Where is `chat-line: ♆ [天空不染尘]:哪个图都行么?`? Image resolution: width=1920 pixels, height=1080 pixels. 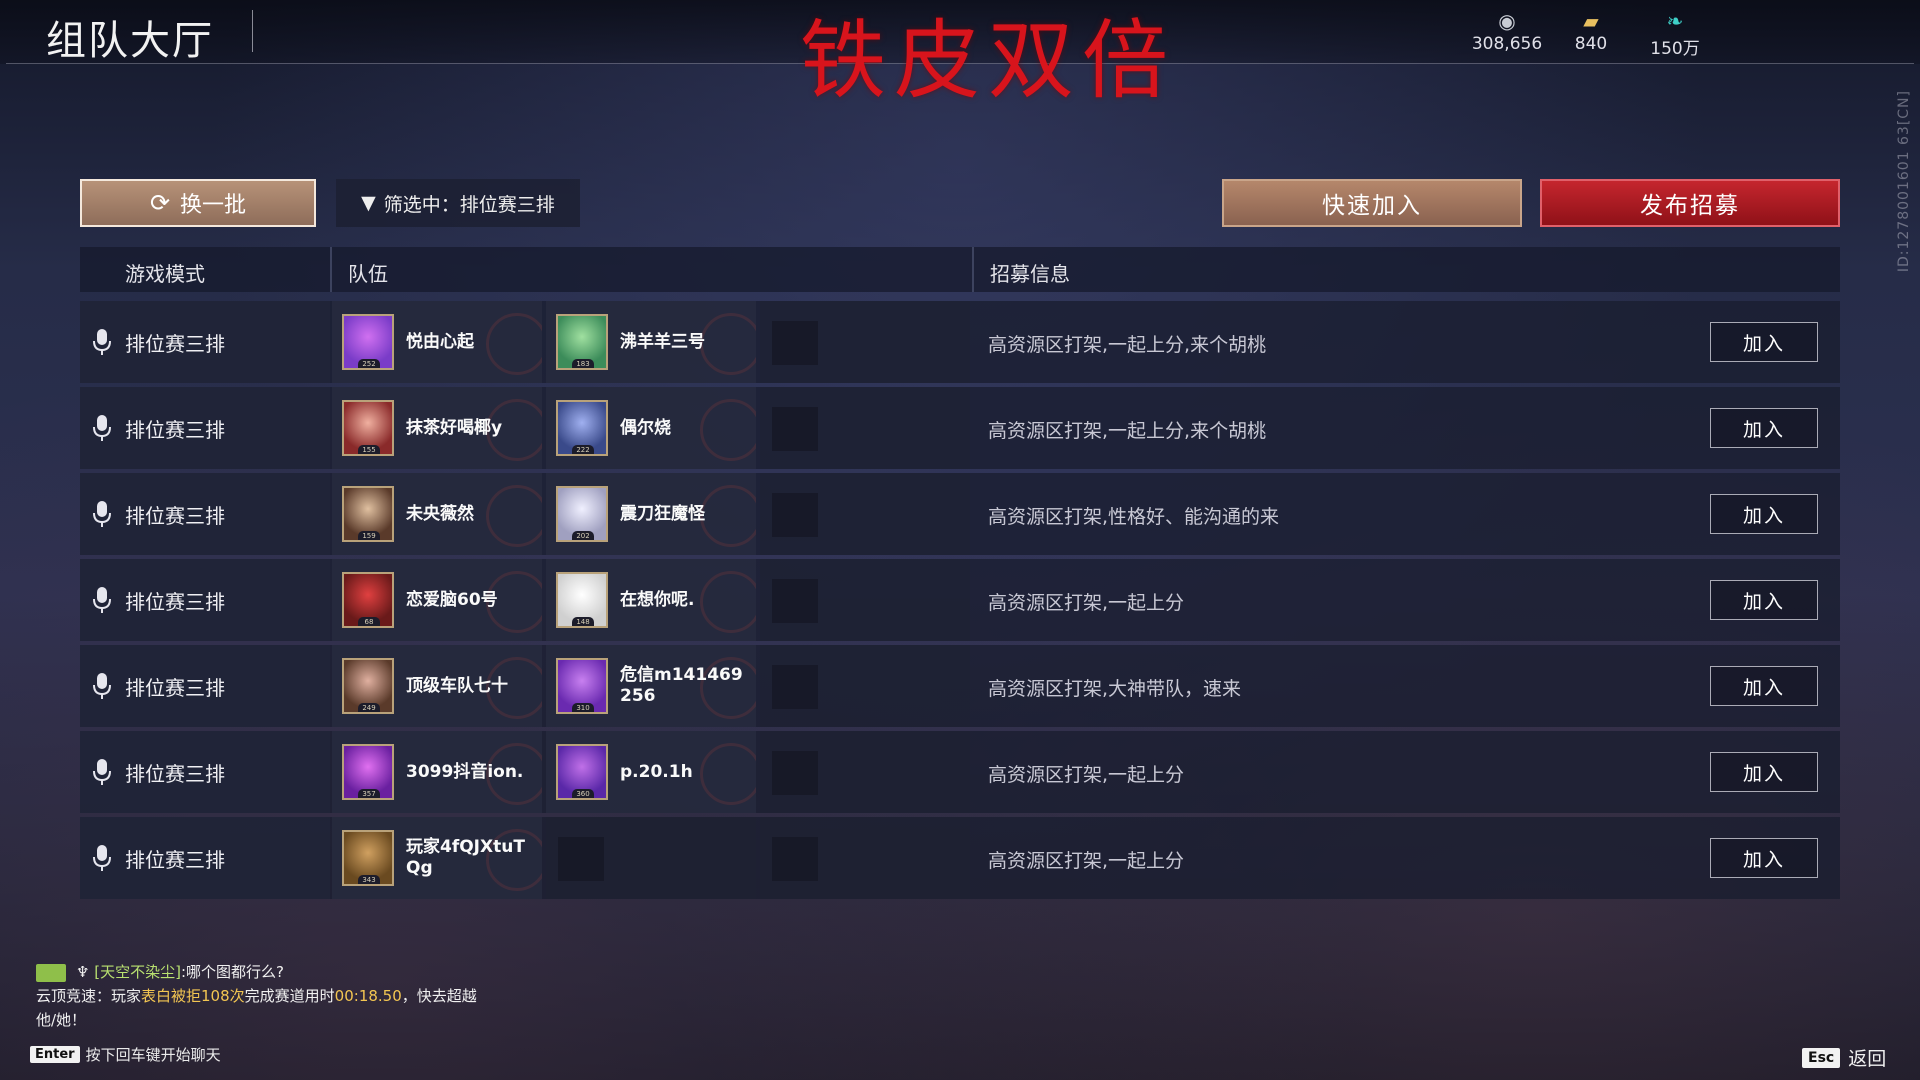
chat-line: ♆ [天空不染尘]:哪个图都行么? is located at coordinates (266, 972).